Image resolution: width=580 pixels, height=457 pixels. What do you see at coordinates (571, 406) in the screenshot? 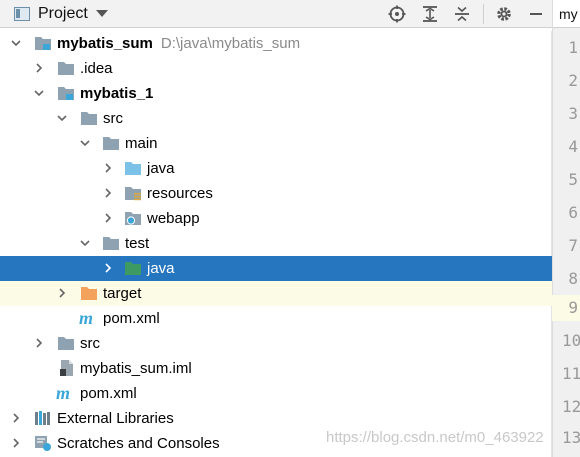
I see `line-number: 12` at bounding box center [571, 406].